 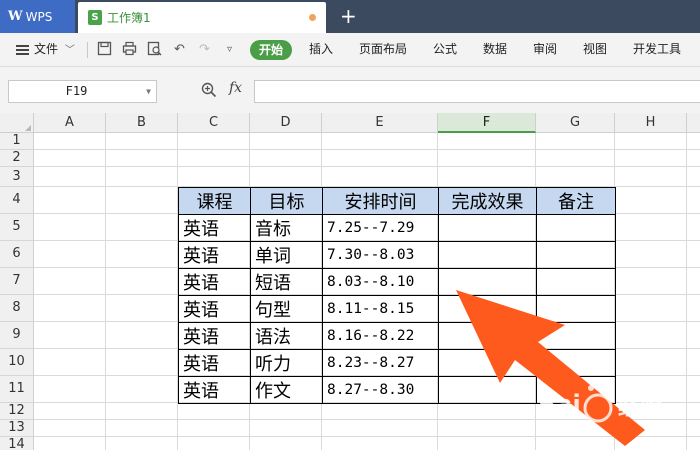 What do you see at coordinates (559, 404) in the screenshot?
I see `watermark-text: Bai` at bounding box center [559, 404].